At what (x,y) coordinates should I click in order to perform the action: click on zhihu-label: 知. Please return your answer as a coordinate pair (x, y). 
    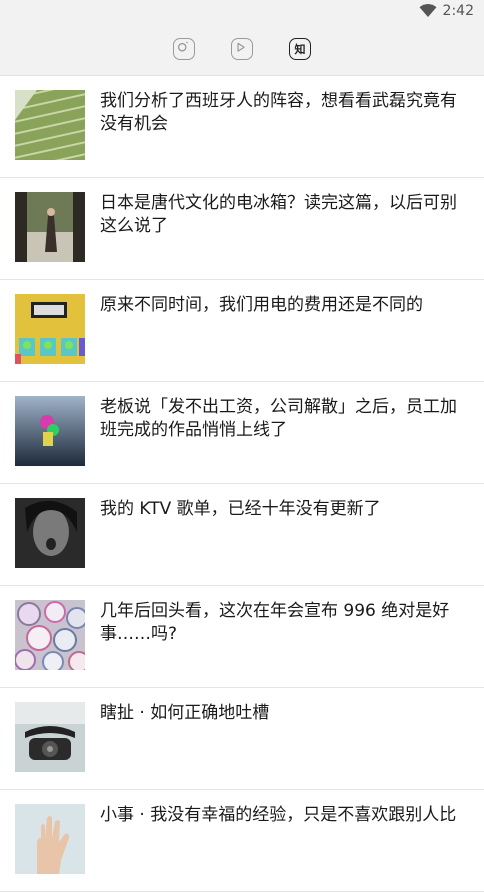
    Looking at the image, I should click on (300, 49).